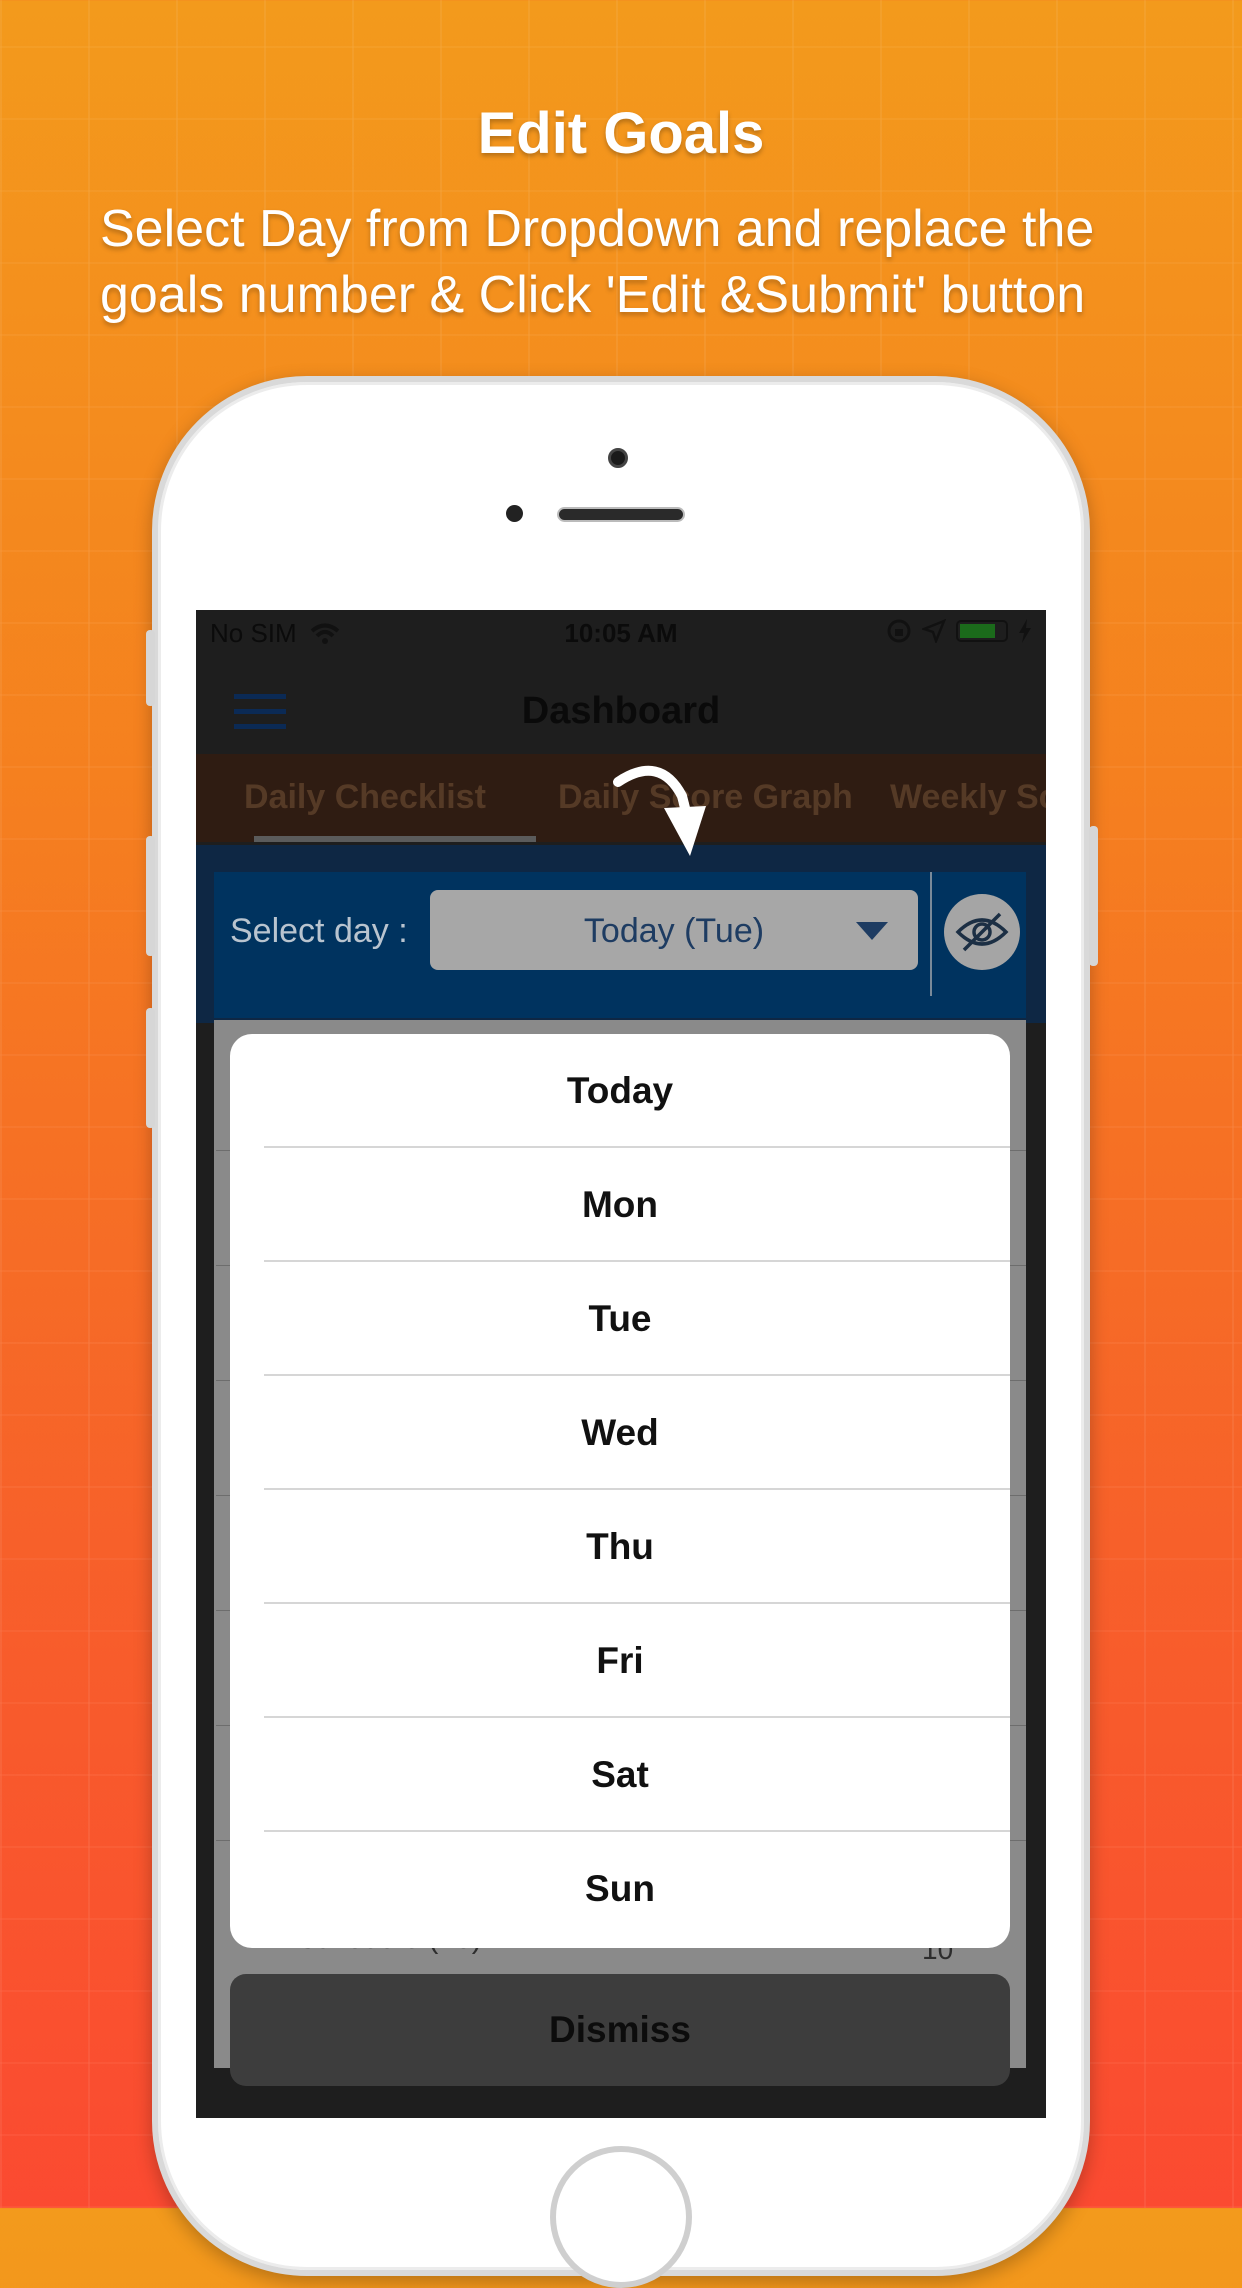  What do you see at coordinates (620, 1774) in the screenshot?
I see `option-sat: Sat` at bounding box center [620, 1774].